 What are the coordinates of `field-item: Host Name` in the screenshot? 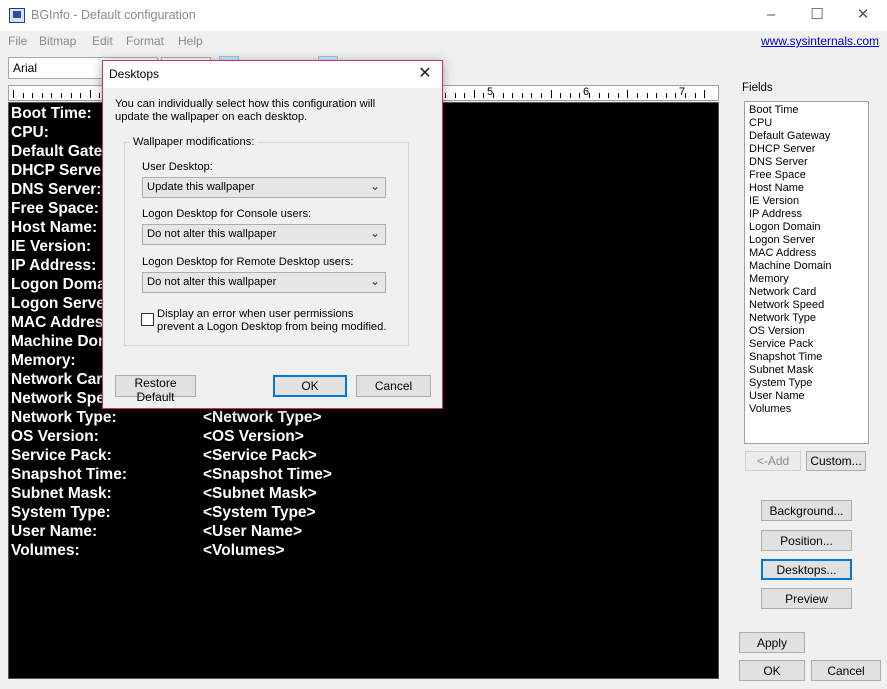 It's located at (776, 188).